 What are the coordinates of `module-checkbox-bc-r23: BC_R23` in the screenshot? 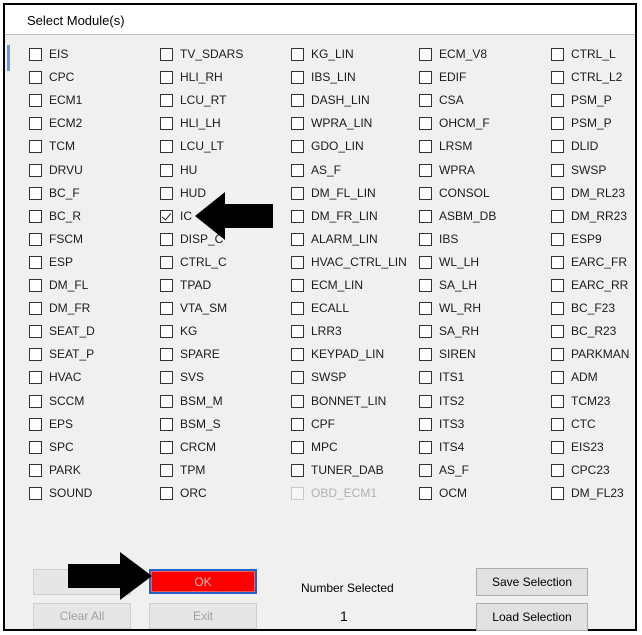 It's located at (583, 331).